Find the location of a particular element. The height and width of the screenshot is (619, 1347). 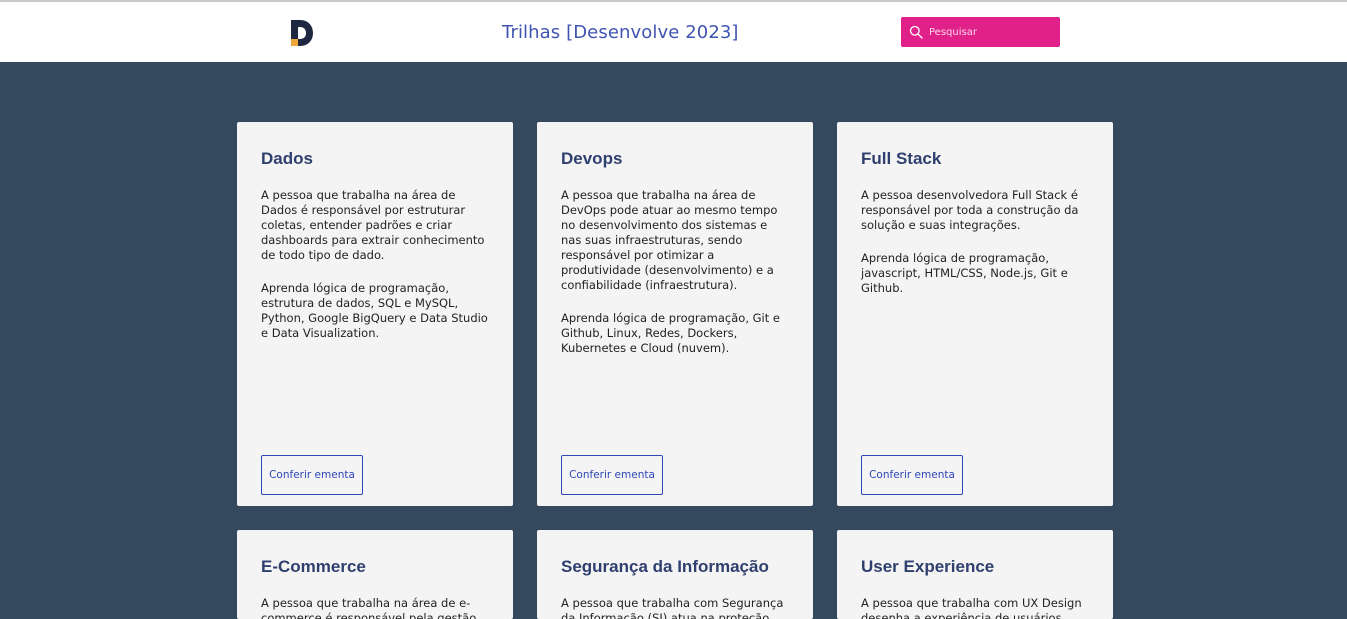

page-title: Trilhas [Desenvolve 2023] is located at coordinates (620, 32).